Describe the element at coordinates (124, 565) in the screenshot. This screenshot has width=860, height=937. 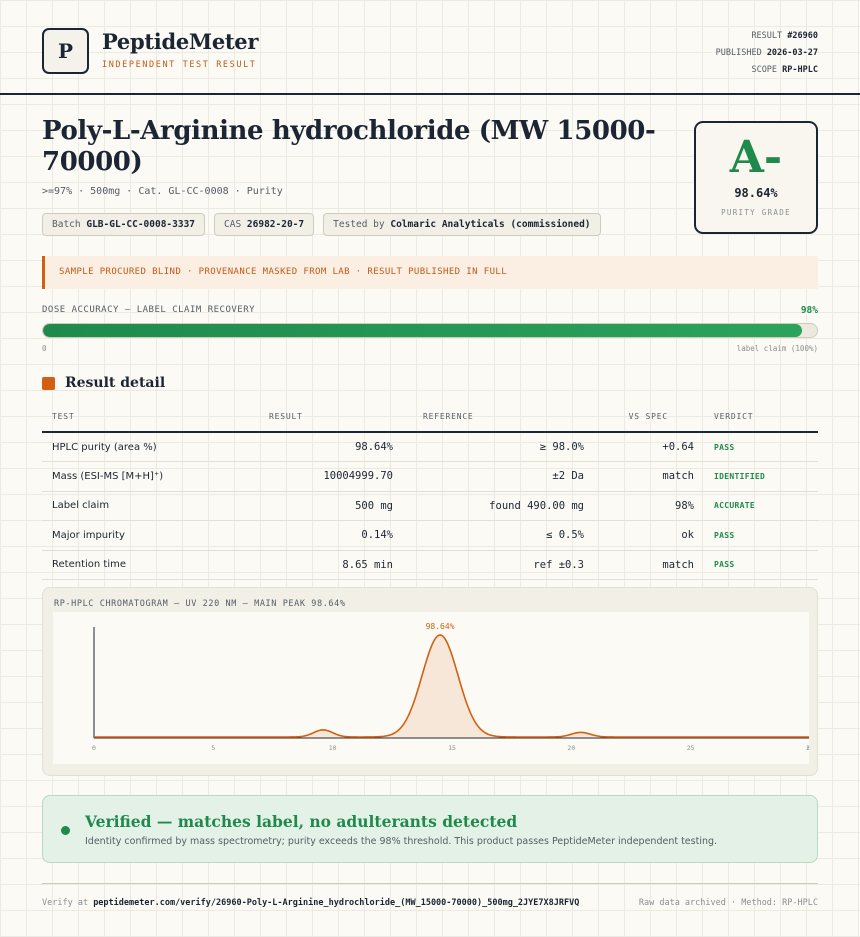
I see `cell-test: Retention time` at that location.